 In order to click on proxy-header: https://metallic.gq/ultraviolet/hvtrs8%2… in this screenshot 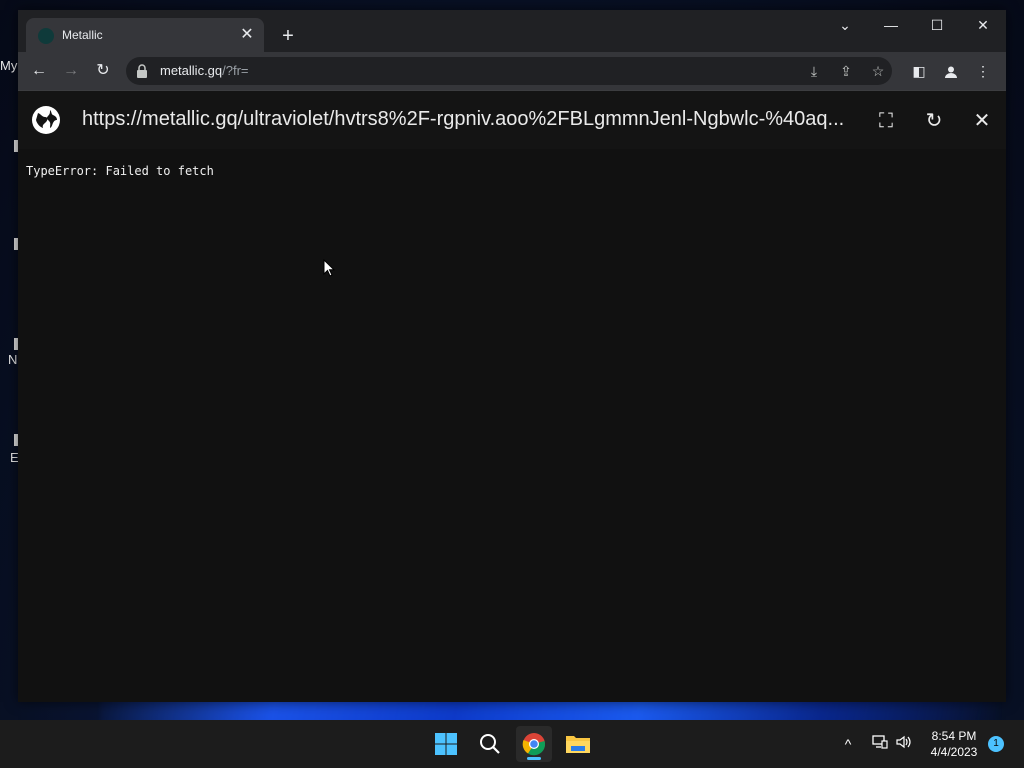, I will do `click(512, 120)`.